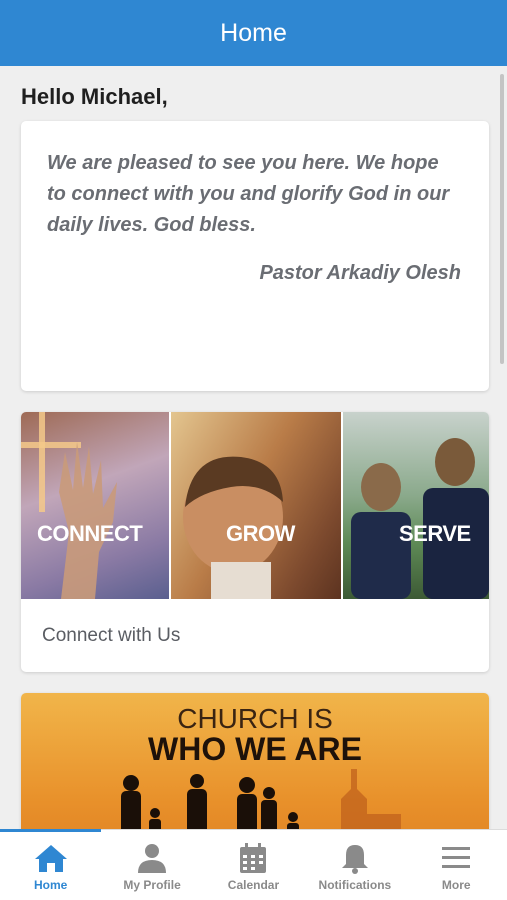 The height and width of the screenshot is (900, 507). Describe the element at coordinates (260, 533) in the screenshot. I see `grow-label: GROW` at that location.